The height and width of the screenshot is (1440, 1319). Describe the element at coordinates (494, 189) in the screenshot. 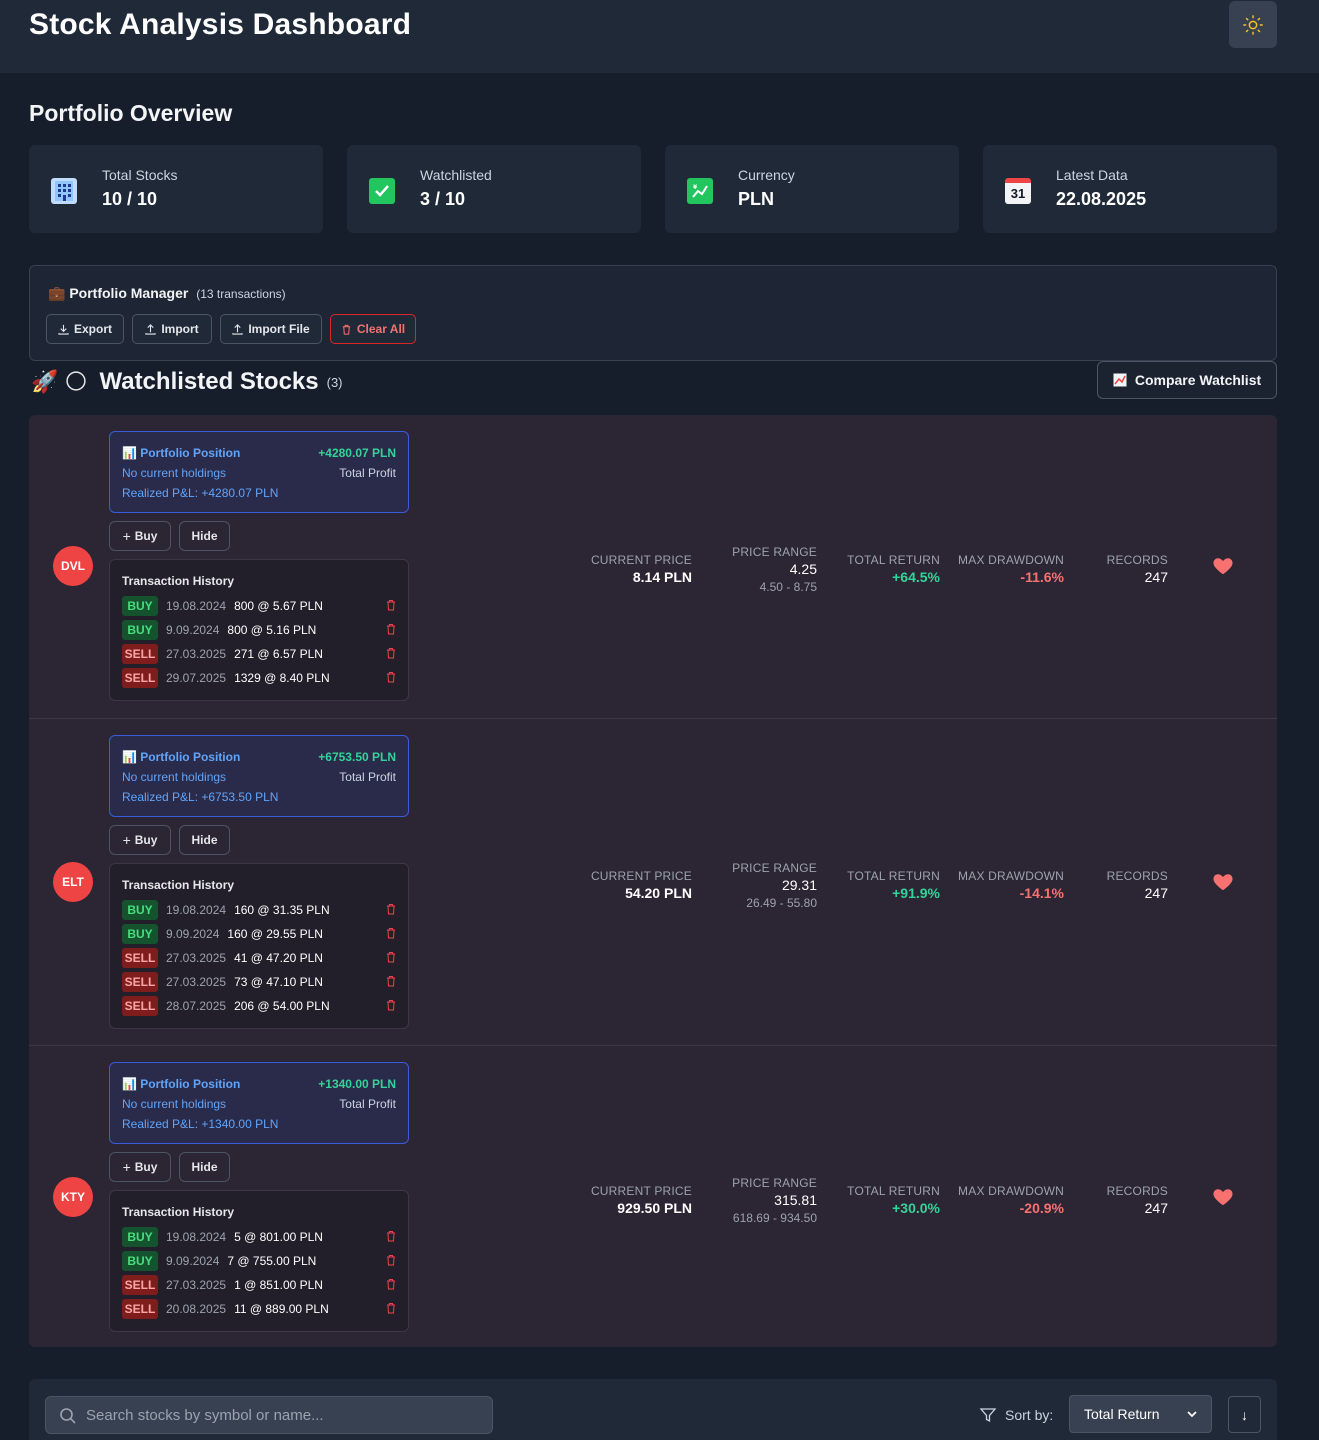

I see `stat-card-watchlisted: Watchlisted 3 / 10` at that location.